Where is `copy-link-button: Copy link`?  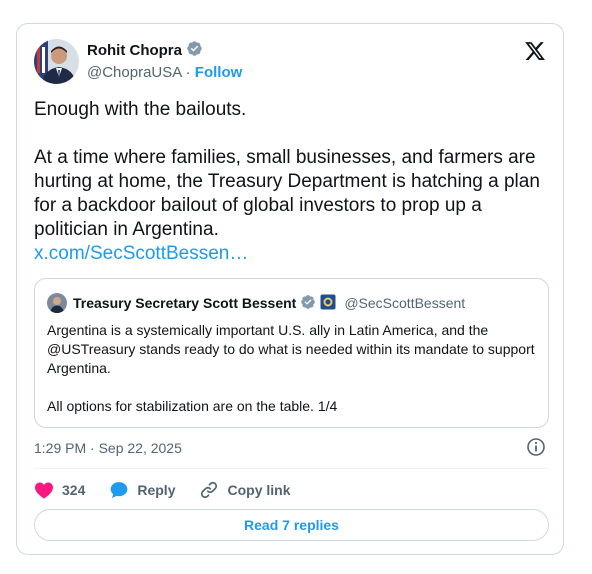 copy-link-button: Copy link is located at coordinates (245, 490).